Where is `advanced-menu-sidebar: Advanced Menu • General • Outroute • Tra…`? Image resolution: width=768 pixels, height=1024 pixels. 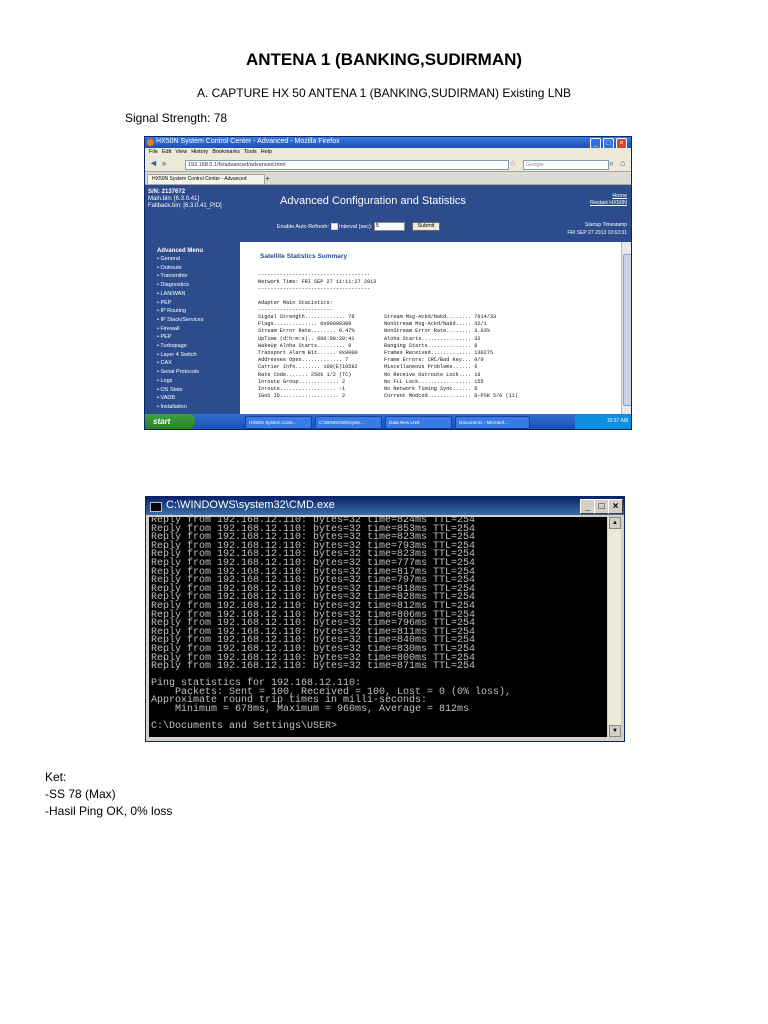
advanced-menu-sidebar: Advanced Menu • General • Outroute • Tra… is located at coordinates (192, 328).